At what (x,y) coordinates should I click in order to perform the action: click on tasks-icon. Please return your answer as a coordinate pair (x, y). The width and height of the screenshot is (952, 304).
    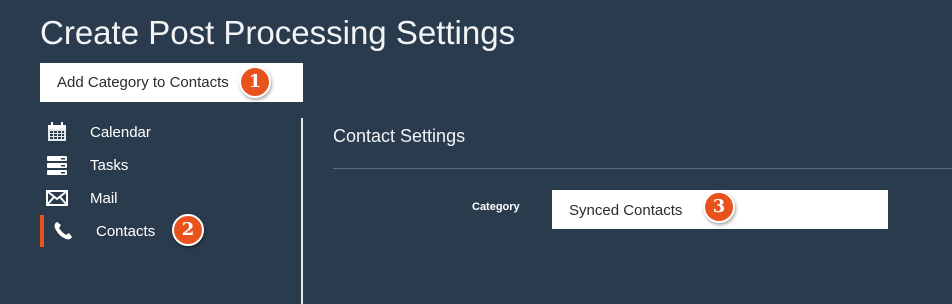
    Looking at the image, I should click on (57, 165).